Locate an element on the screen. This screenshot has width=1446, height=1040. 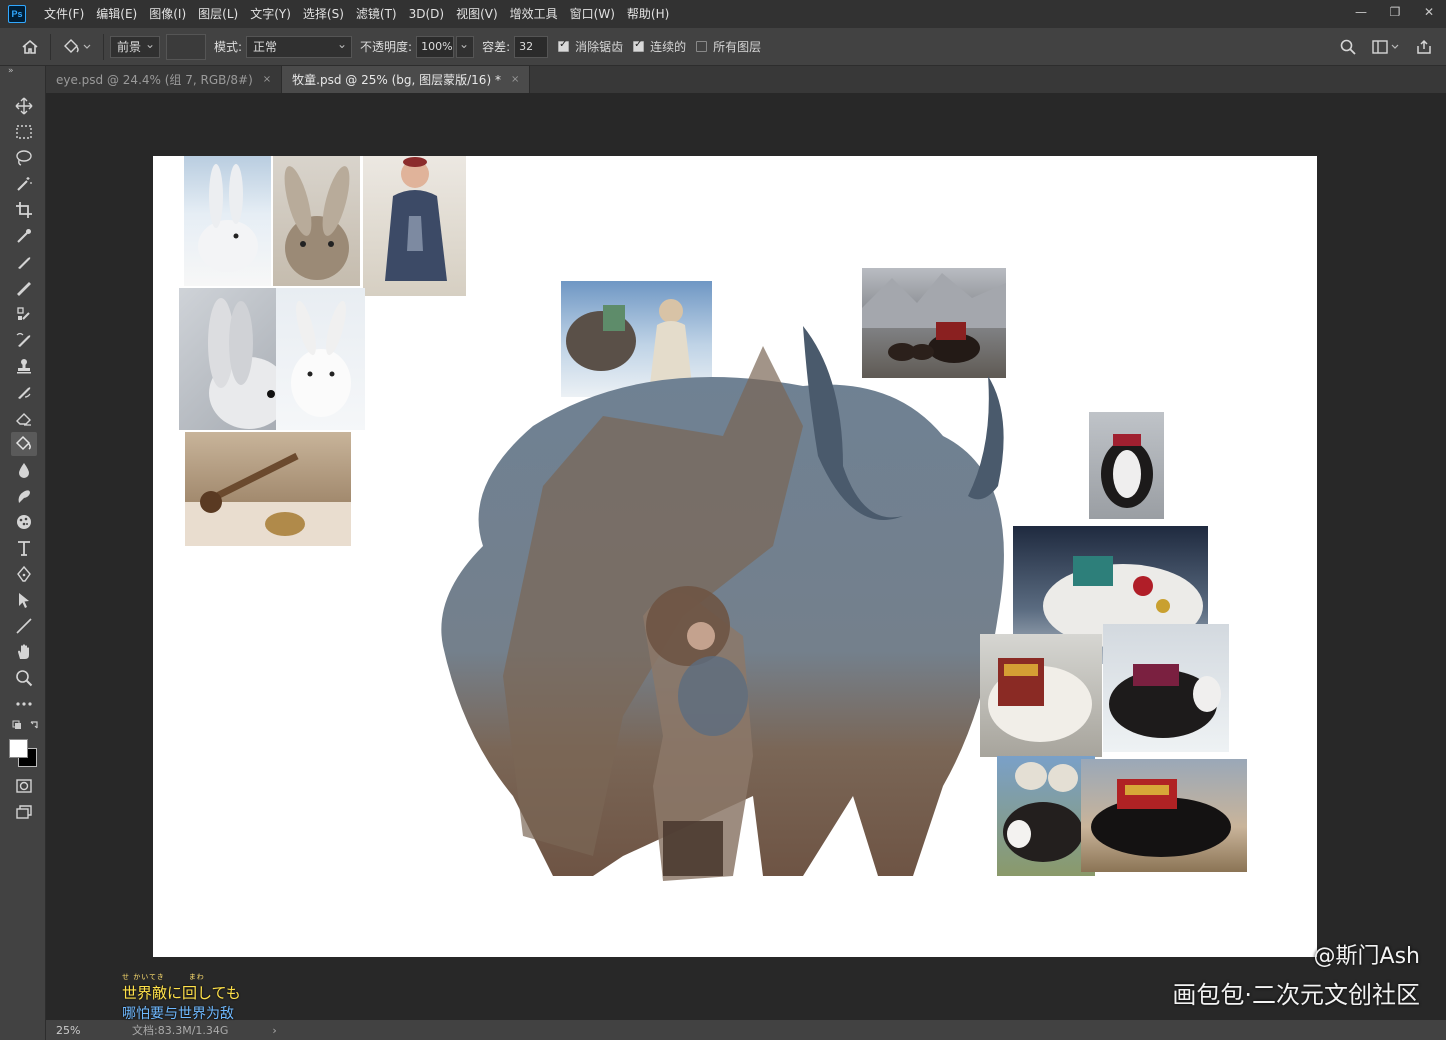
reference-photo-brown-hare is located at coordinates (316, 221).